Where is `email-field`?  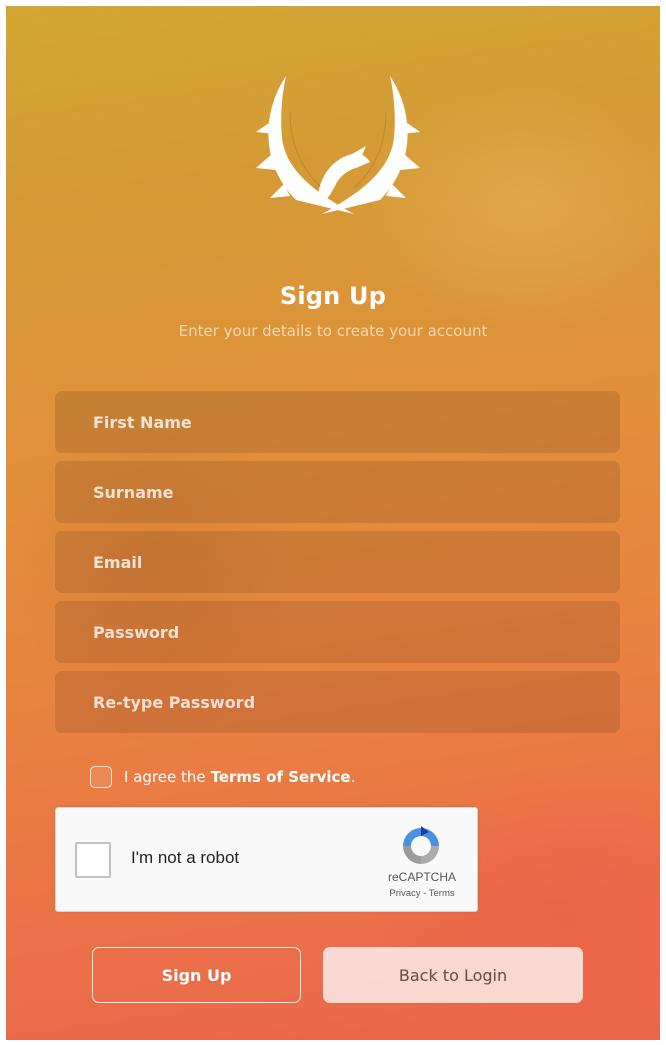
email-field is located at coordinates (337, 562).